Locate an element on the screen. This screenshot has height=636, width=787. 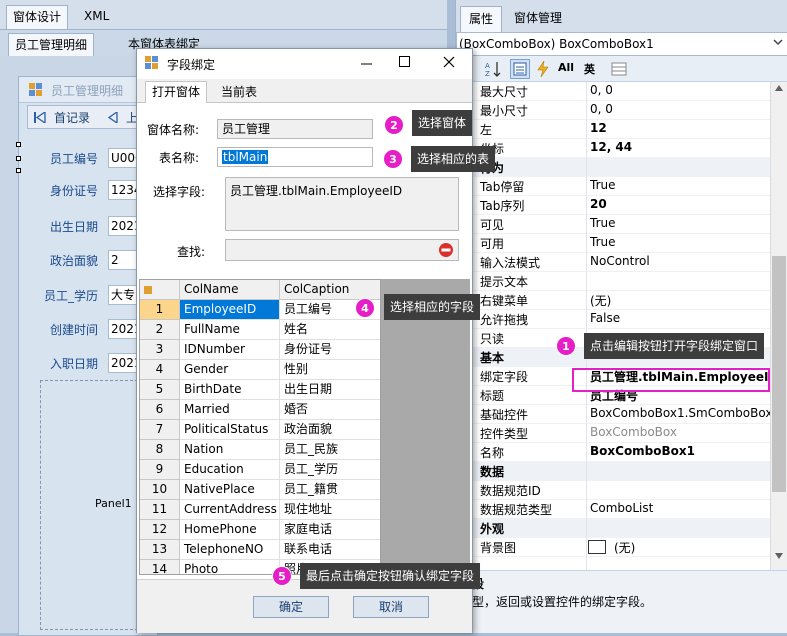
table-row: 8 Nation 员工_民族 is located at coordinates (260, 450).